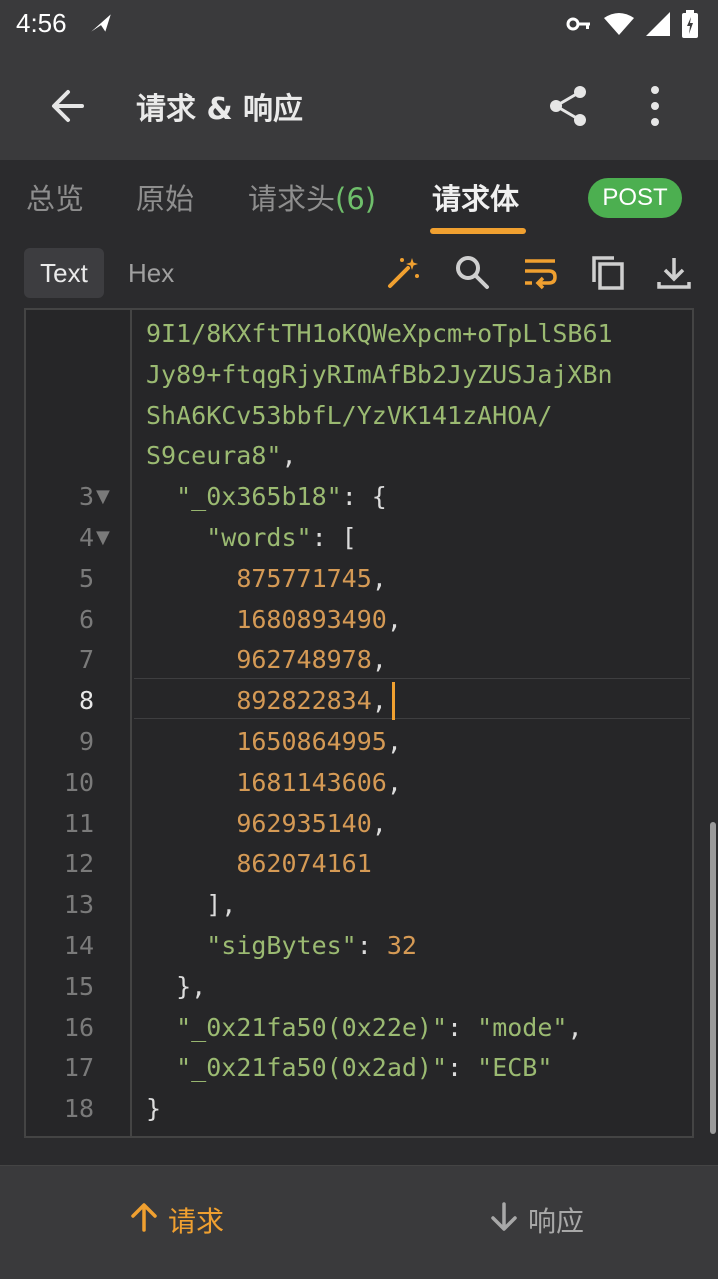 Image resolution: width=718 pixels, height=1279 pixels. I want to click on back-arrow-icon, so click(68, 106).